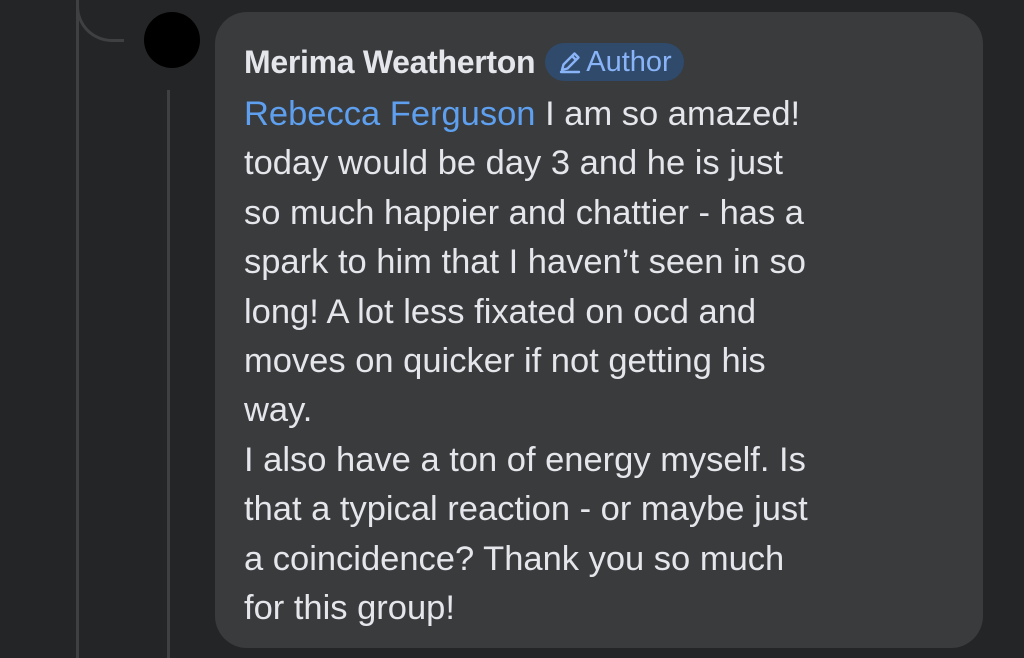  Describe the element at coordinates (168, 374) in the screenshot. I see `thread-line-reply` at that location.